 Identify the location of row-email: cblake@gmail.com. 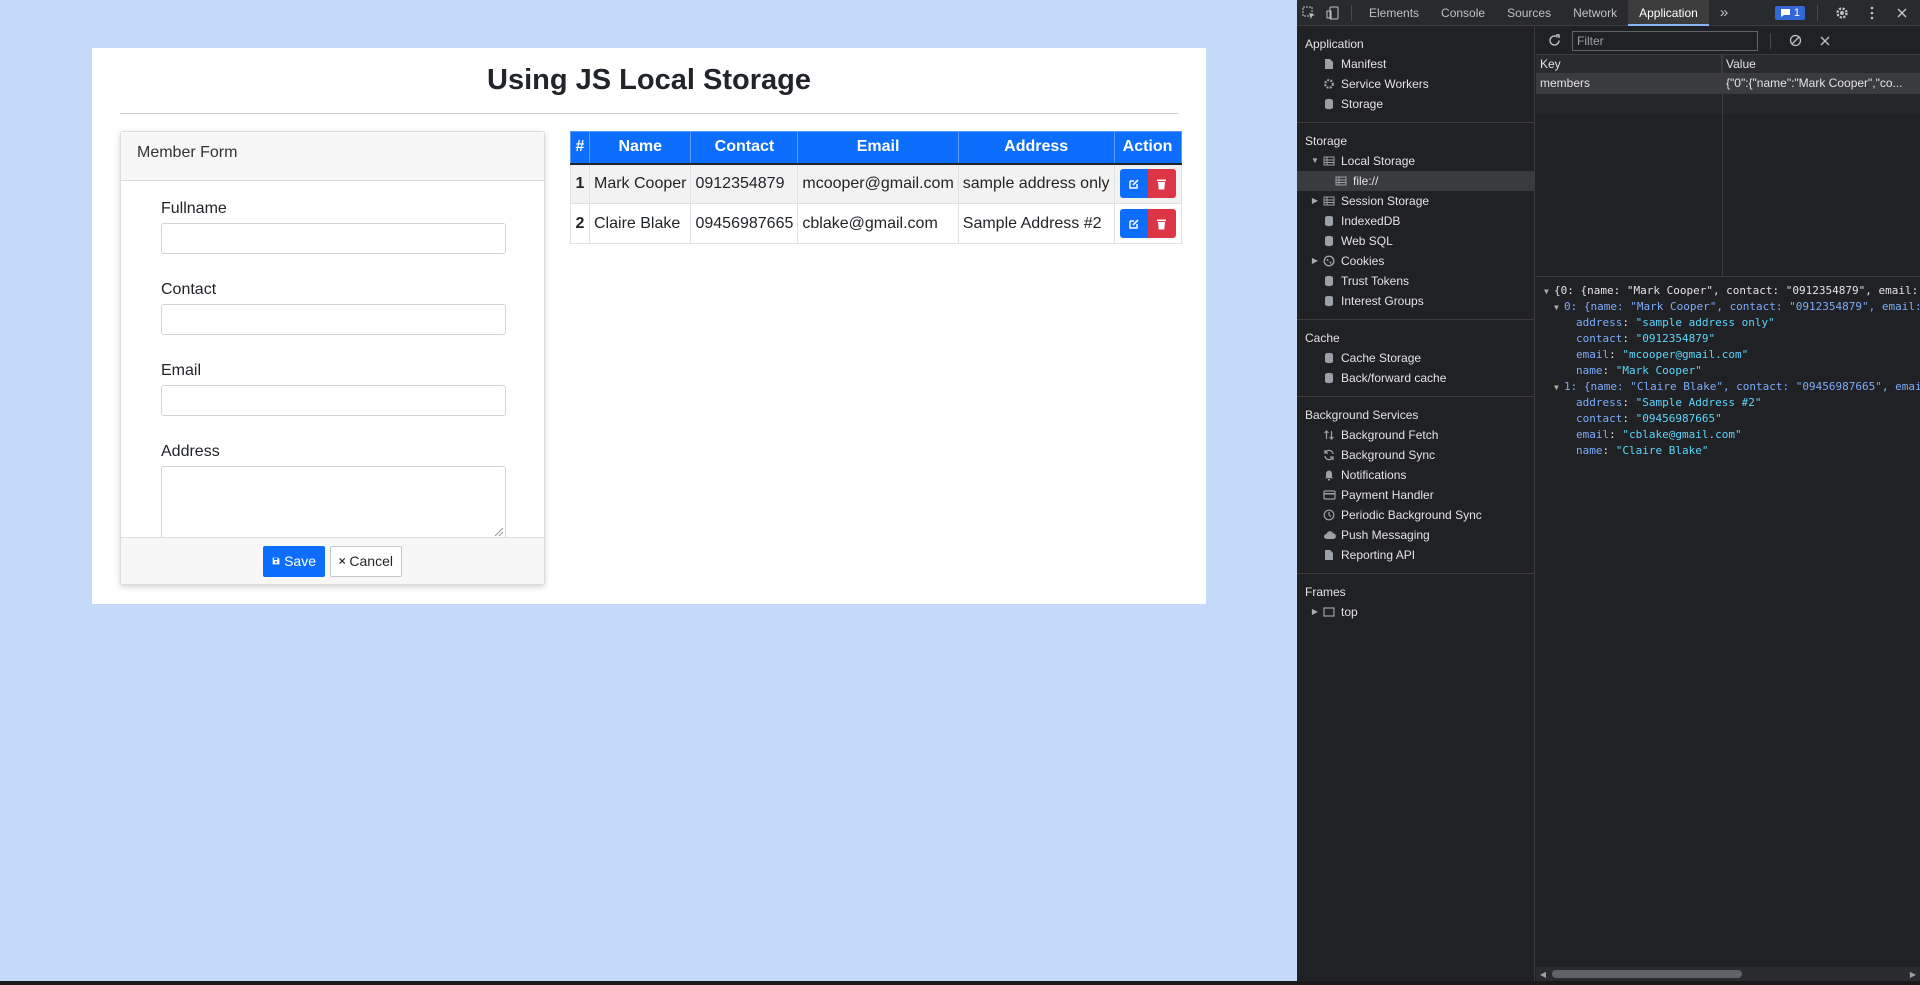
(878, 223).